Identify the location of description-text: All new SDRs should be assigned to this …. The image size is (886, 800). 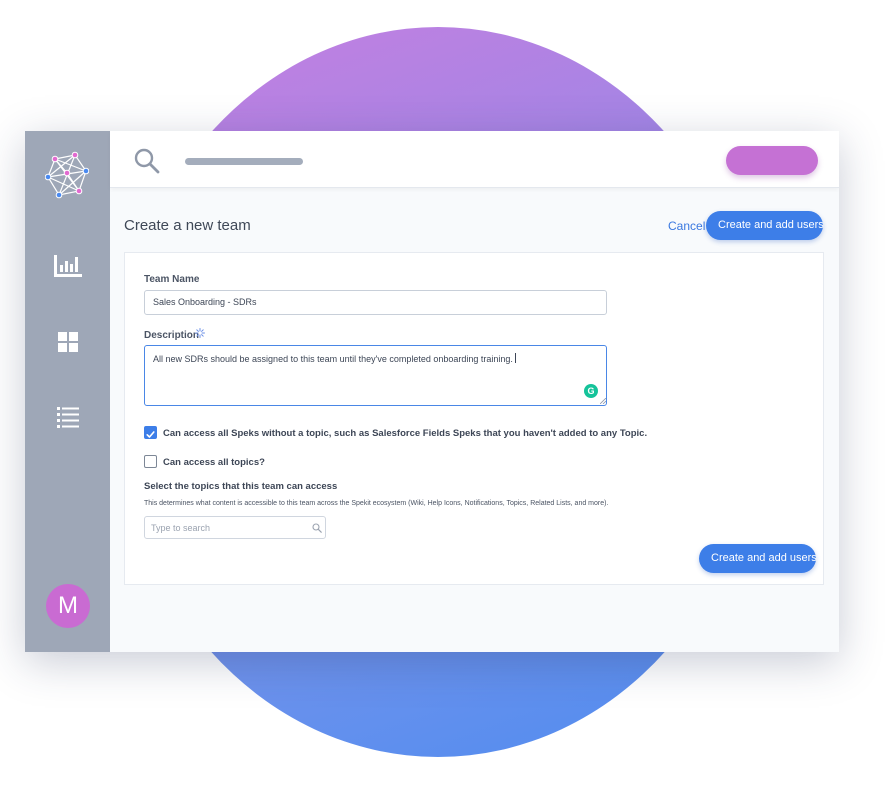
(333, 359).